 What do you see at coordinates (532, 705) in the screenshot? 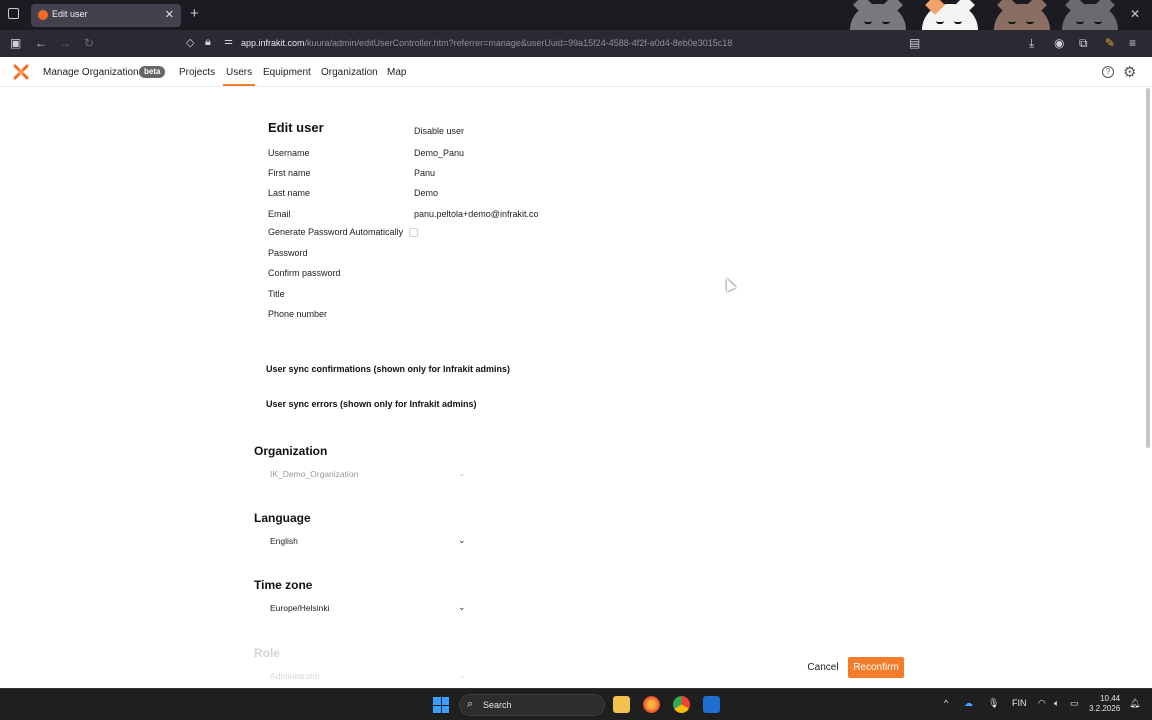
I see `taskbar-search: ⌕ Search` at bounding box center [532, 705].